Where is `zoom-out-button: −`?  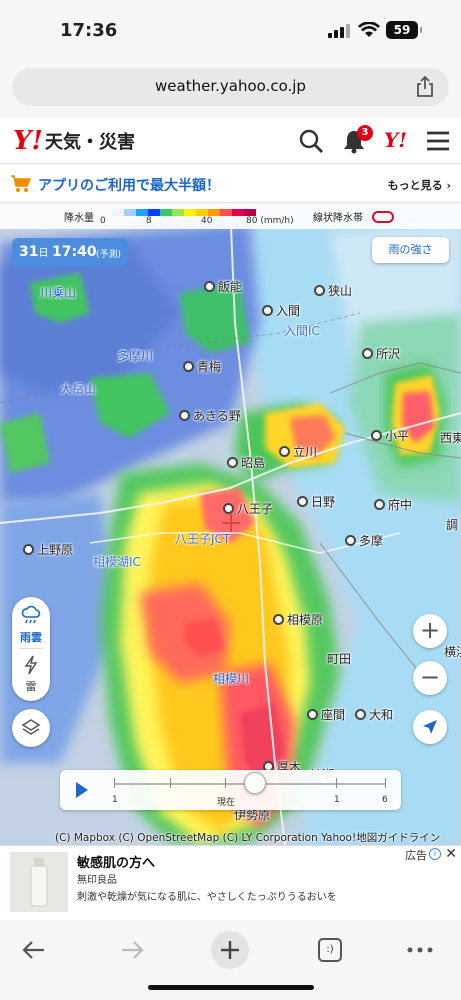 zoom-out-button: − is located at coordinates (430, 678).